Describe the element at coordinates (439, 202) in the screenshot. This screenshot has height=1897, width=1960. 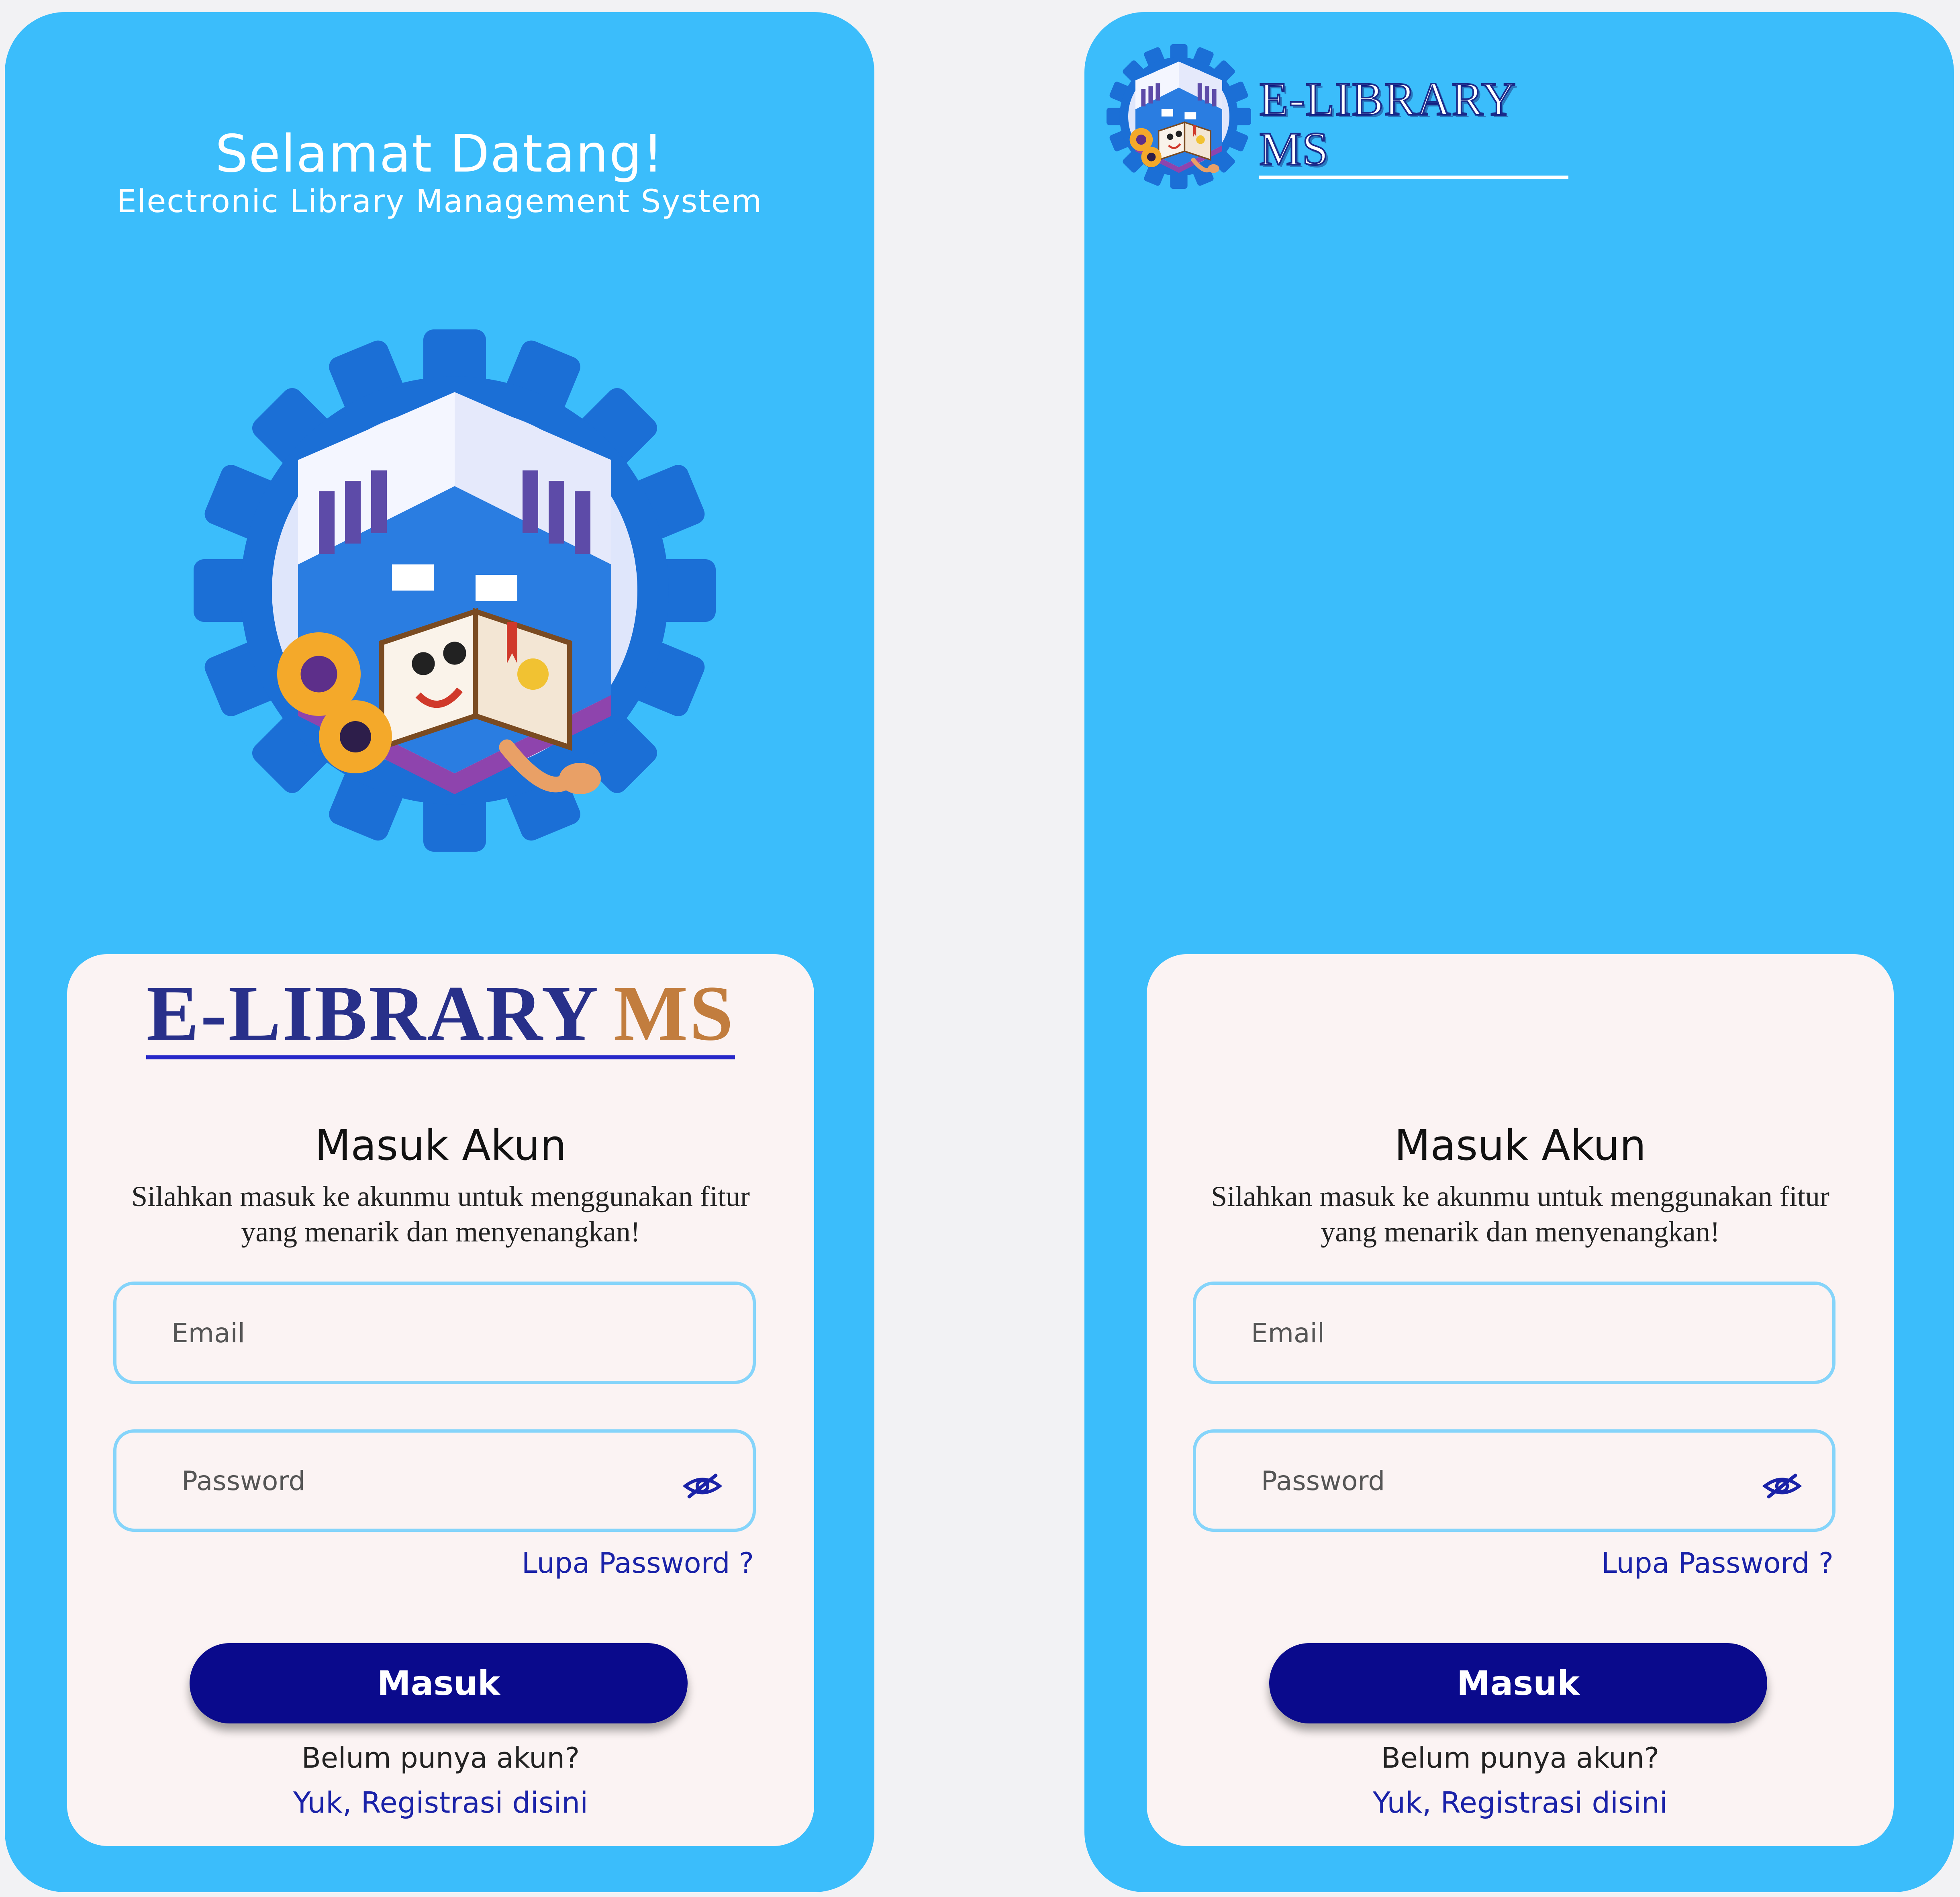
I see `welcome-subtitle: Electronic Library Management System` at that location.